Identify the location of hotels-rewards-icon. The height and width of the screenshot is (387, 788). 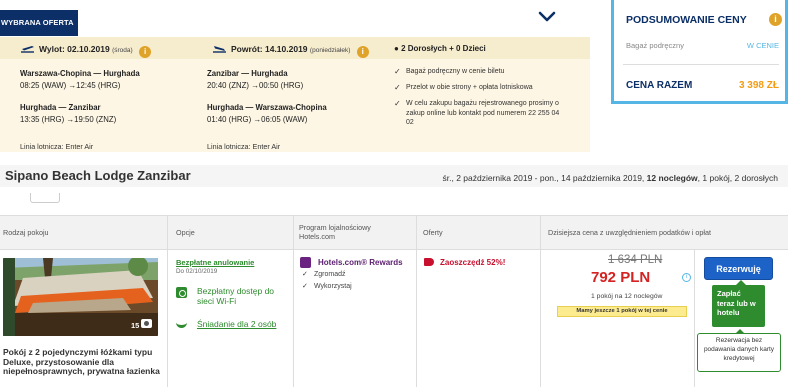
(305, 262).